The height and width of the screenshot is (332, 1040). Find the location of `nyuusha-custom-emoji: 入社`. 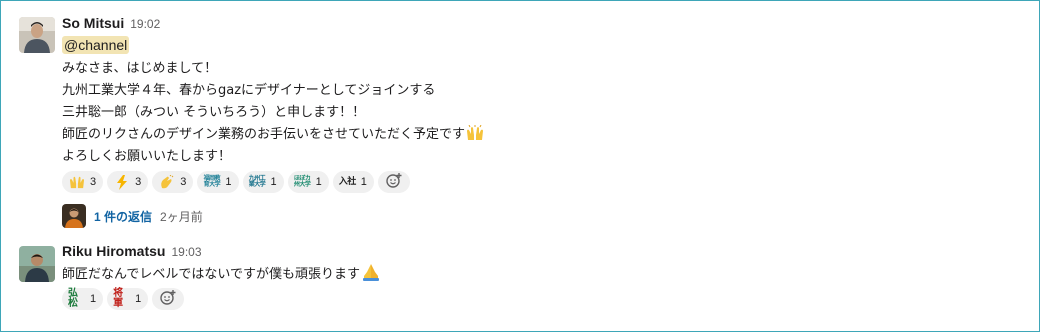

nyuusha-custom-emoji: 入社 is located at coordinates (347, 181).